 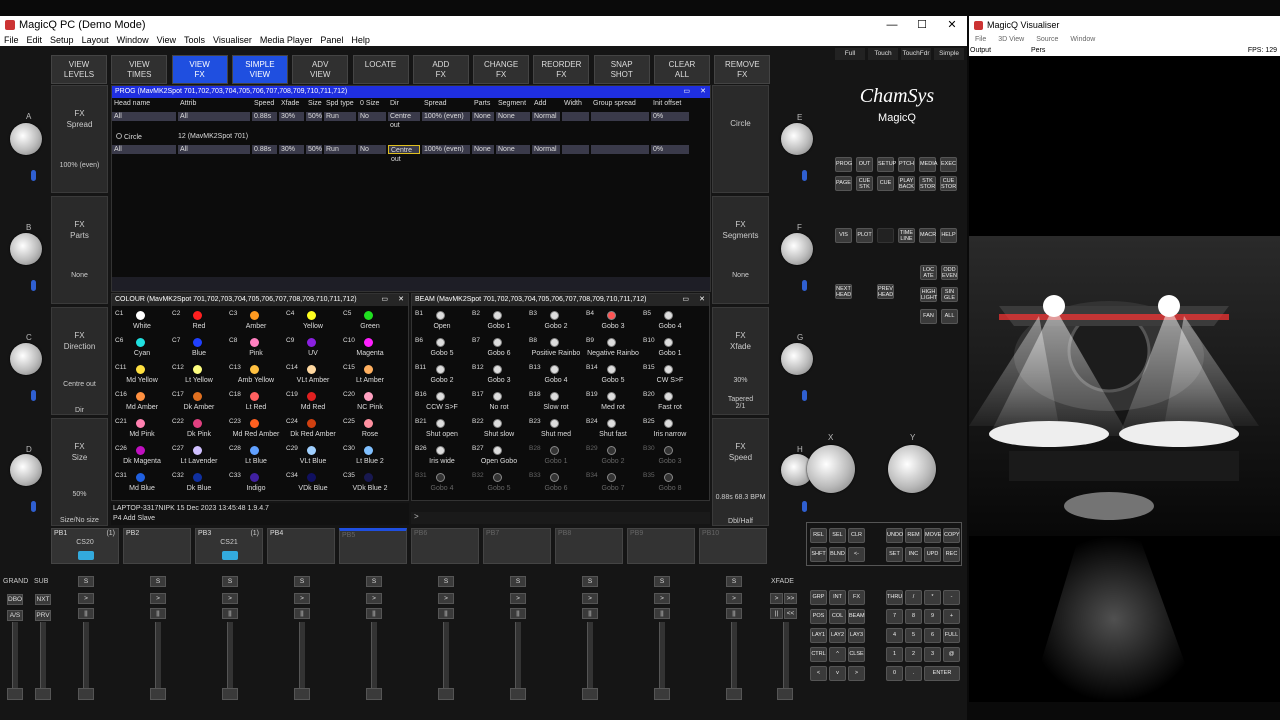 What do you see at coordinates (843, 183) in the screenshot?
I see `key-page: PAGE` at bounding box center [843, 183].